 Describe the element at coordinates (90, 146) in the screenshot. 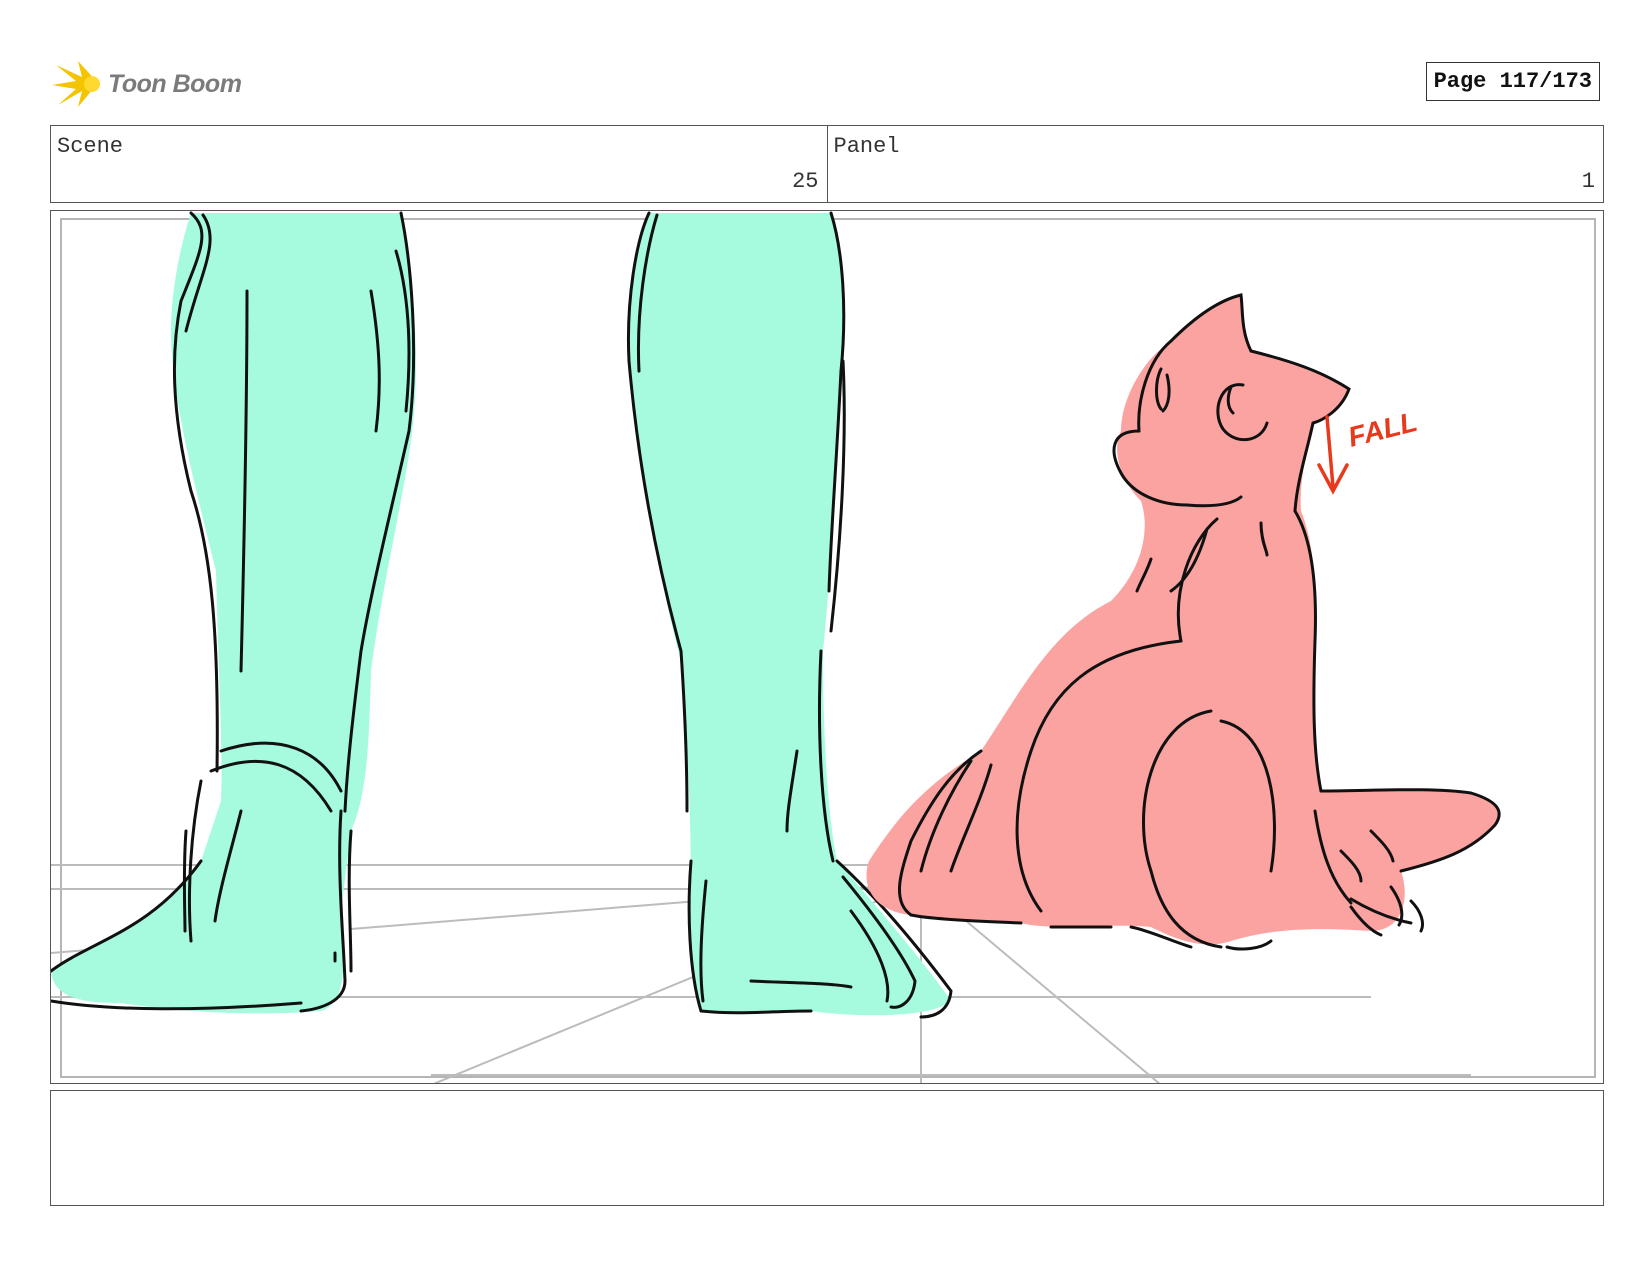

I see `scene-label: Scene` at that location.